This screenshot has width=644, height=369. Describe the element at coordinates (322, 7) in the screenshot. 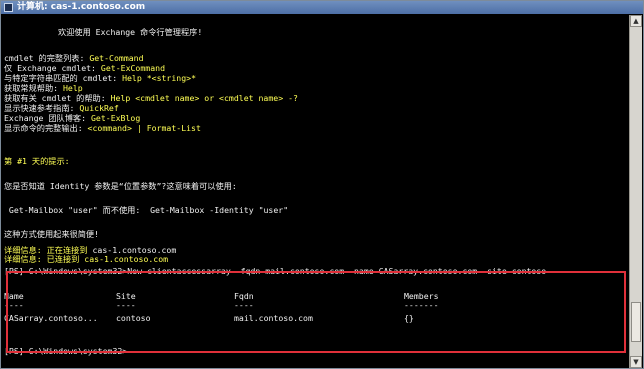

I see `title-bar: 计算机: cas-1.contoso.com` at that location.